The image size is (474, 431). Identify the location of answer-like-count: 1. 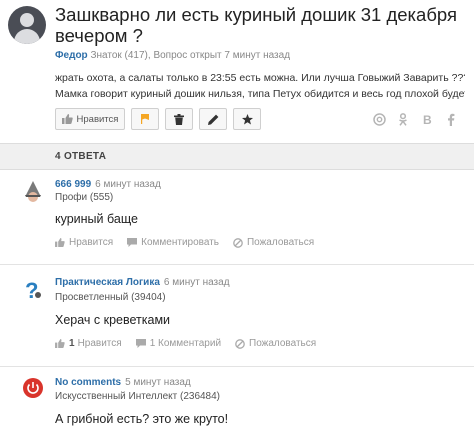
(72, 343).